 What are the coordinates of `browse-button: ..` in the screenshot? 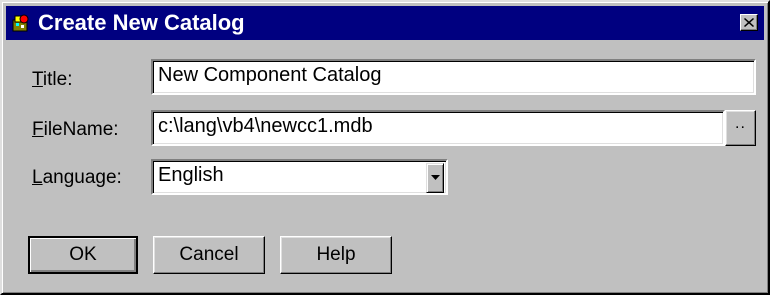 It's located at (740, 128).